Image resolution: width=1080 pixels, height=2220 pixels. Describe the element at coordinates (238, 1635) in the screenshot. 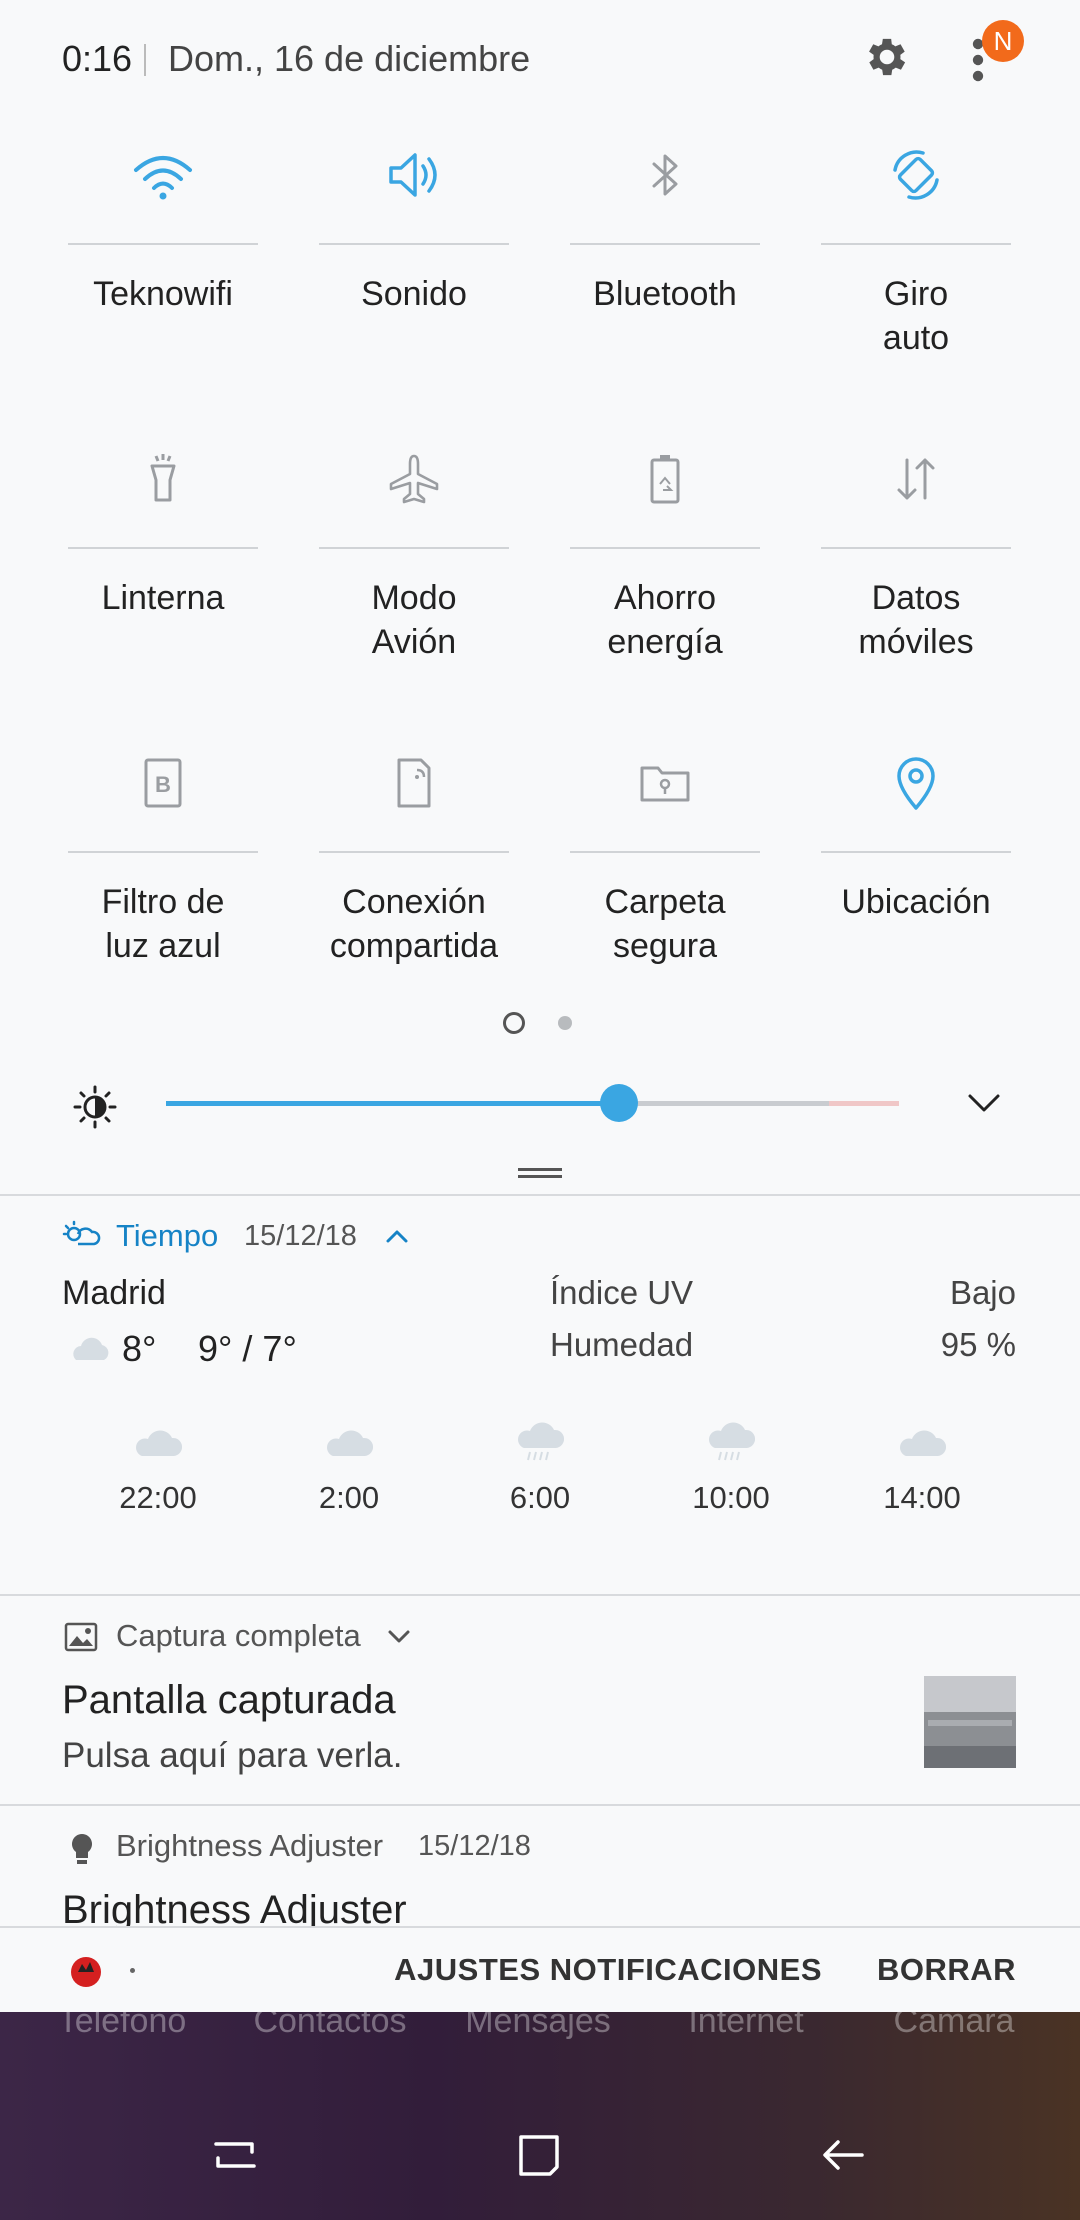

I see `notification-app-name: Captura completa` at that location.